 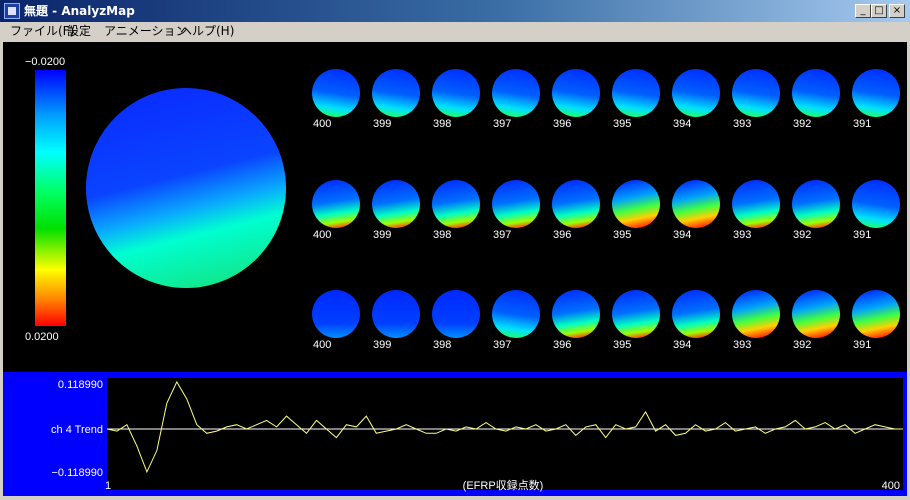 What do you see at coordinates (80, 385) in the screenshot?
I see `trend-y-max-label: 0.118990` at bounding box center [80, 385].